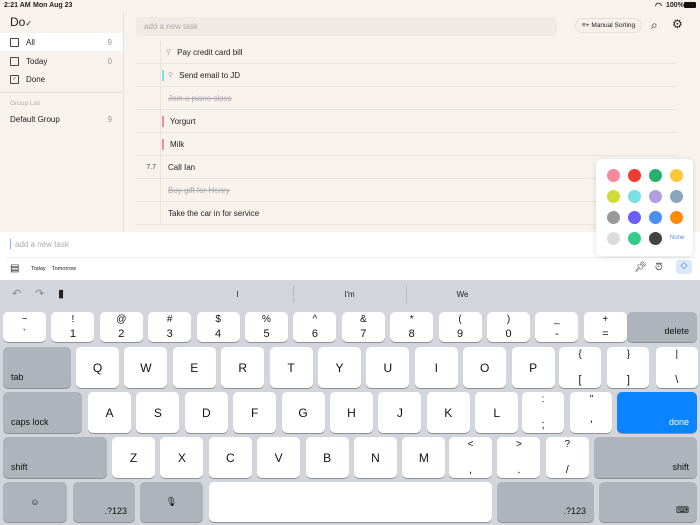  What do you see at coordinates (580, 367) in the screenshot?
I see `key-sym: {[` at bounding box center [580, 367].